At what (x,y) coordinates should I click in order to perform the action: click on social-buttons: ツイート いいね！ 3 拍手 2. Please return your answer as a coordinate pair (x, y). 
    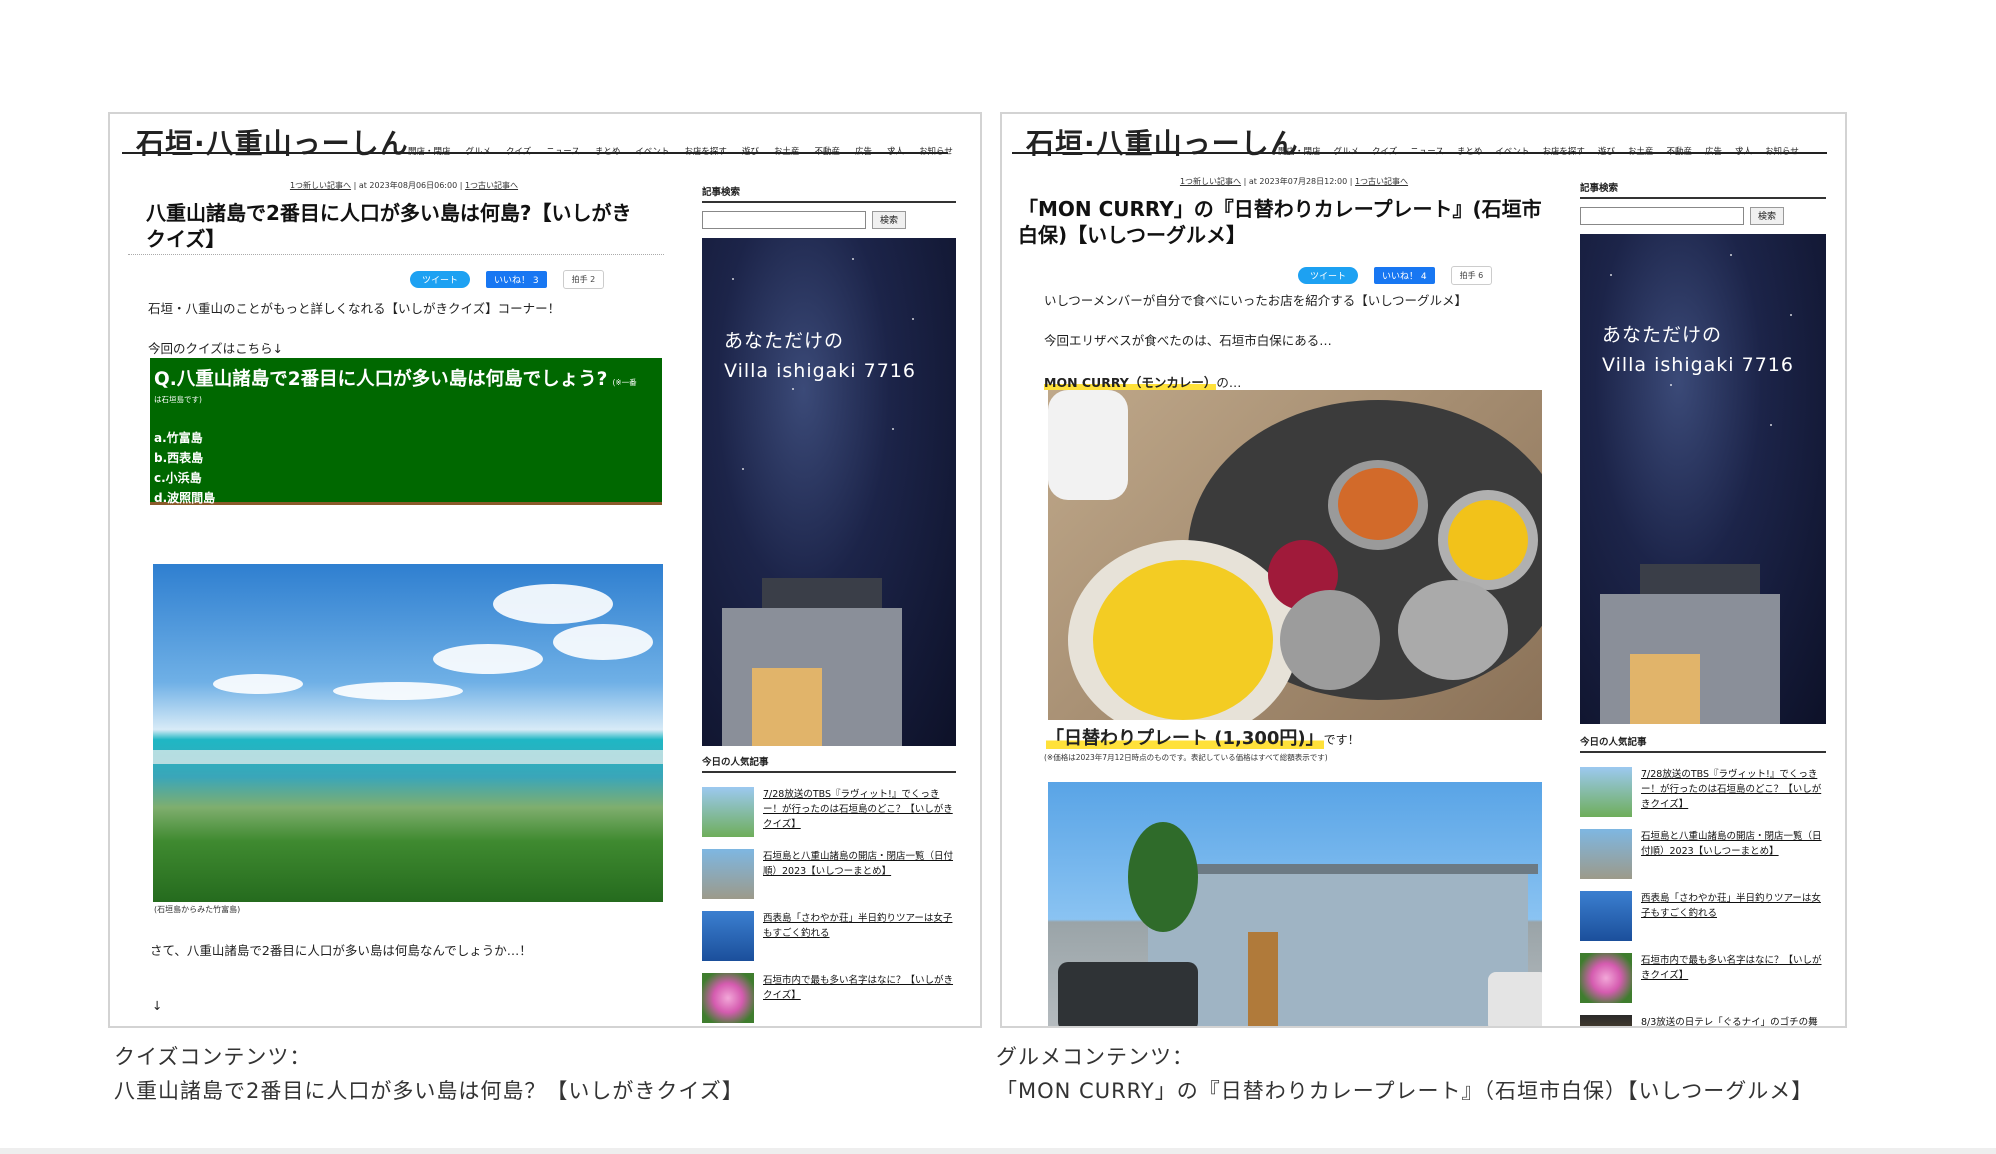
    Looking at the image, I should click on (507, 279).